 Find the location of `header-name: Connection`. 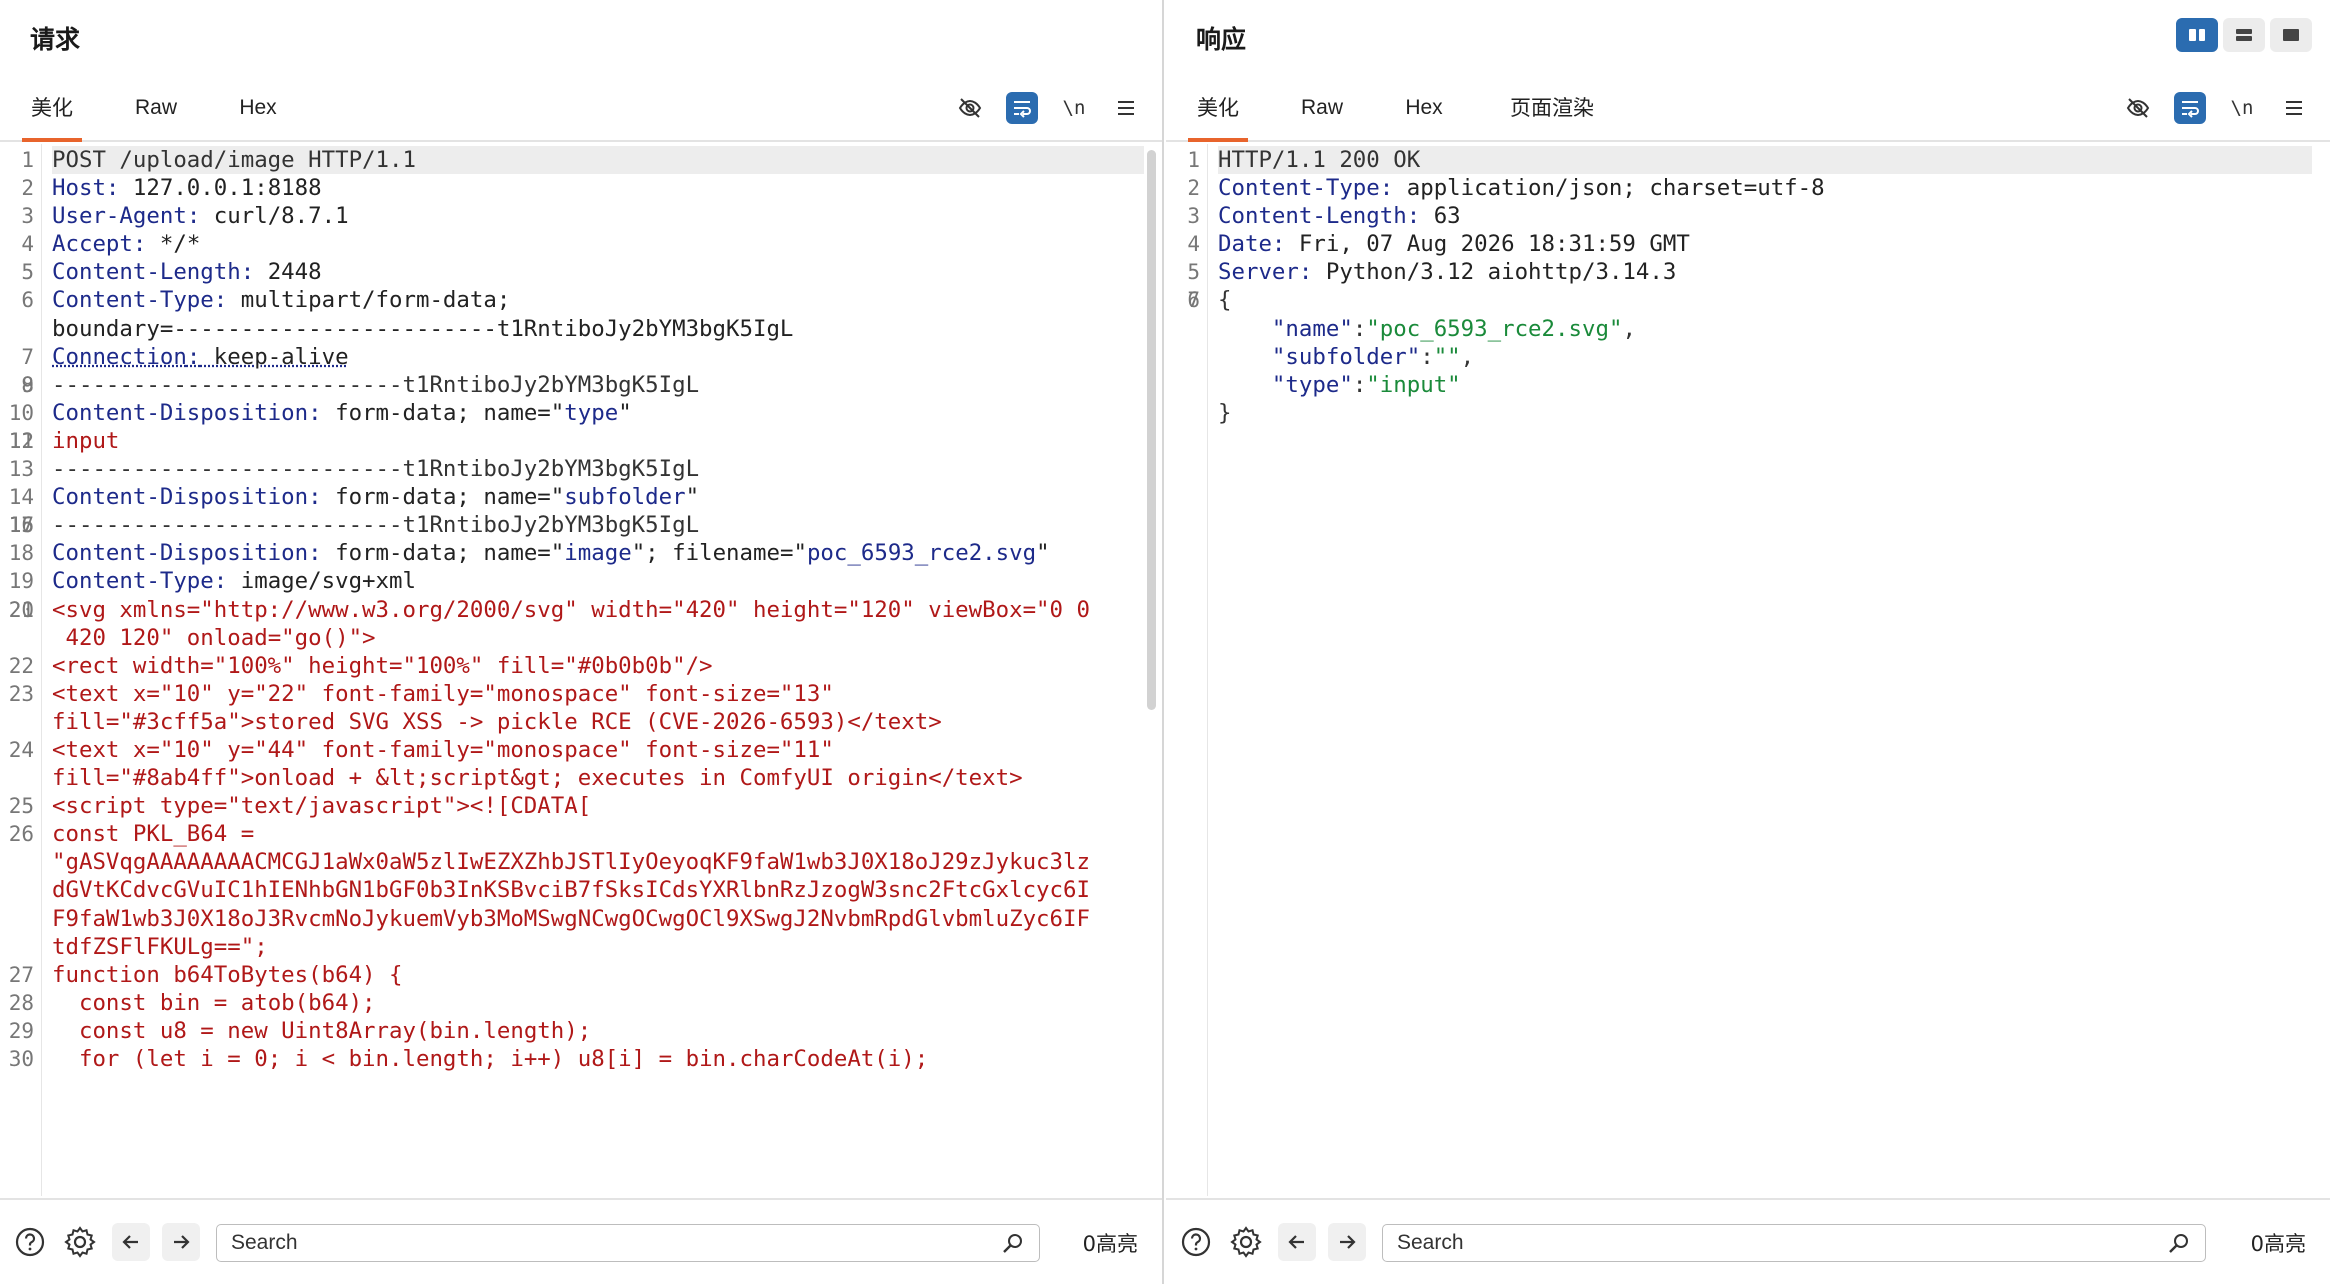

header-name: Connection is located at coordinates (119, 356).